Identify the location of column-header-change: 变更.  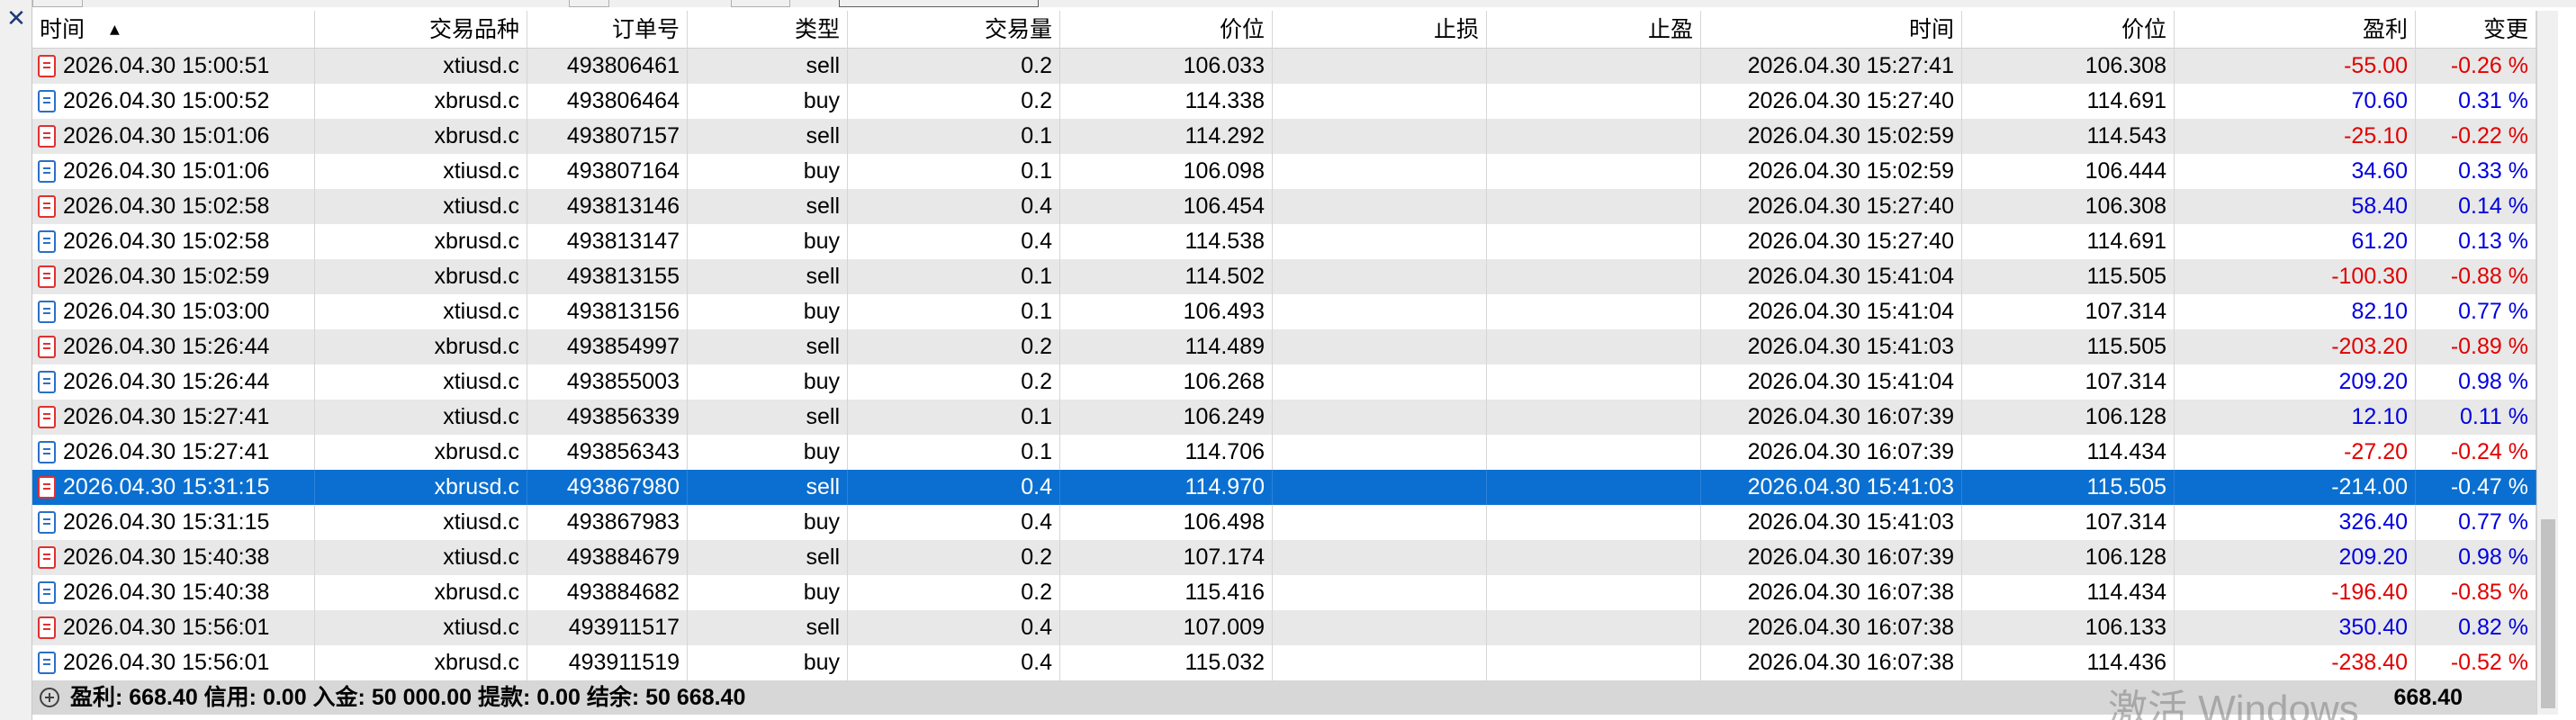
(2476, 30).